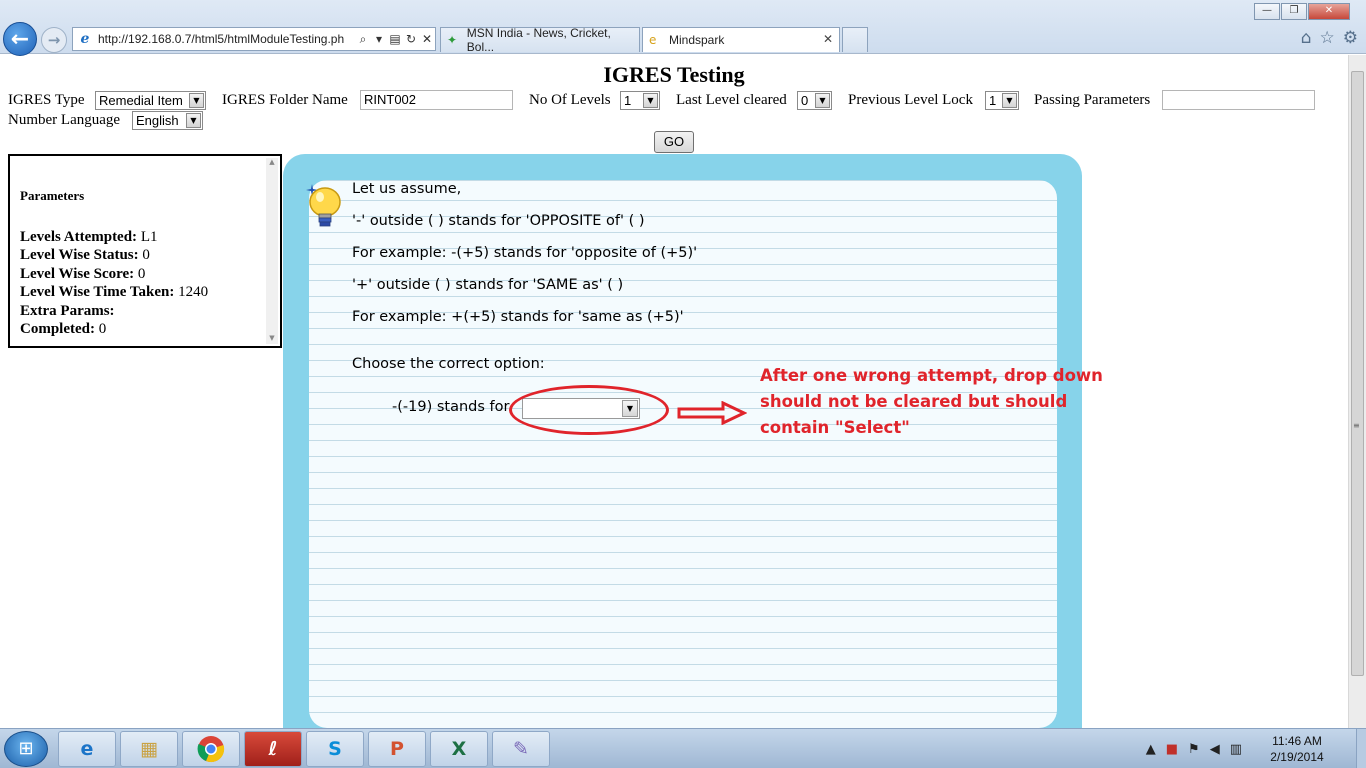  I want to click on tab-mindspark: e Mindspark ✕, so click(741, 39).